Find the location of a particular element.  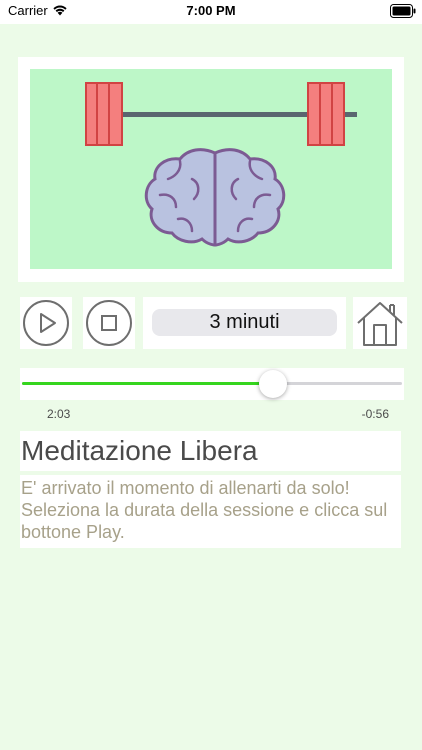

remaining-time: -0:56 is located at coordinates (375, 414).